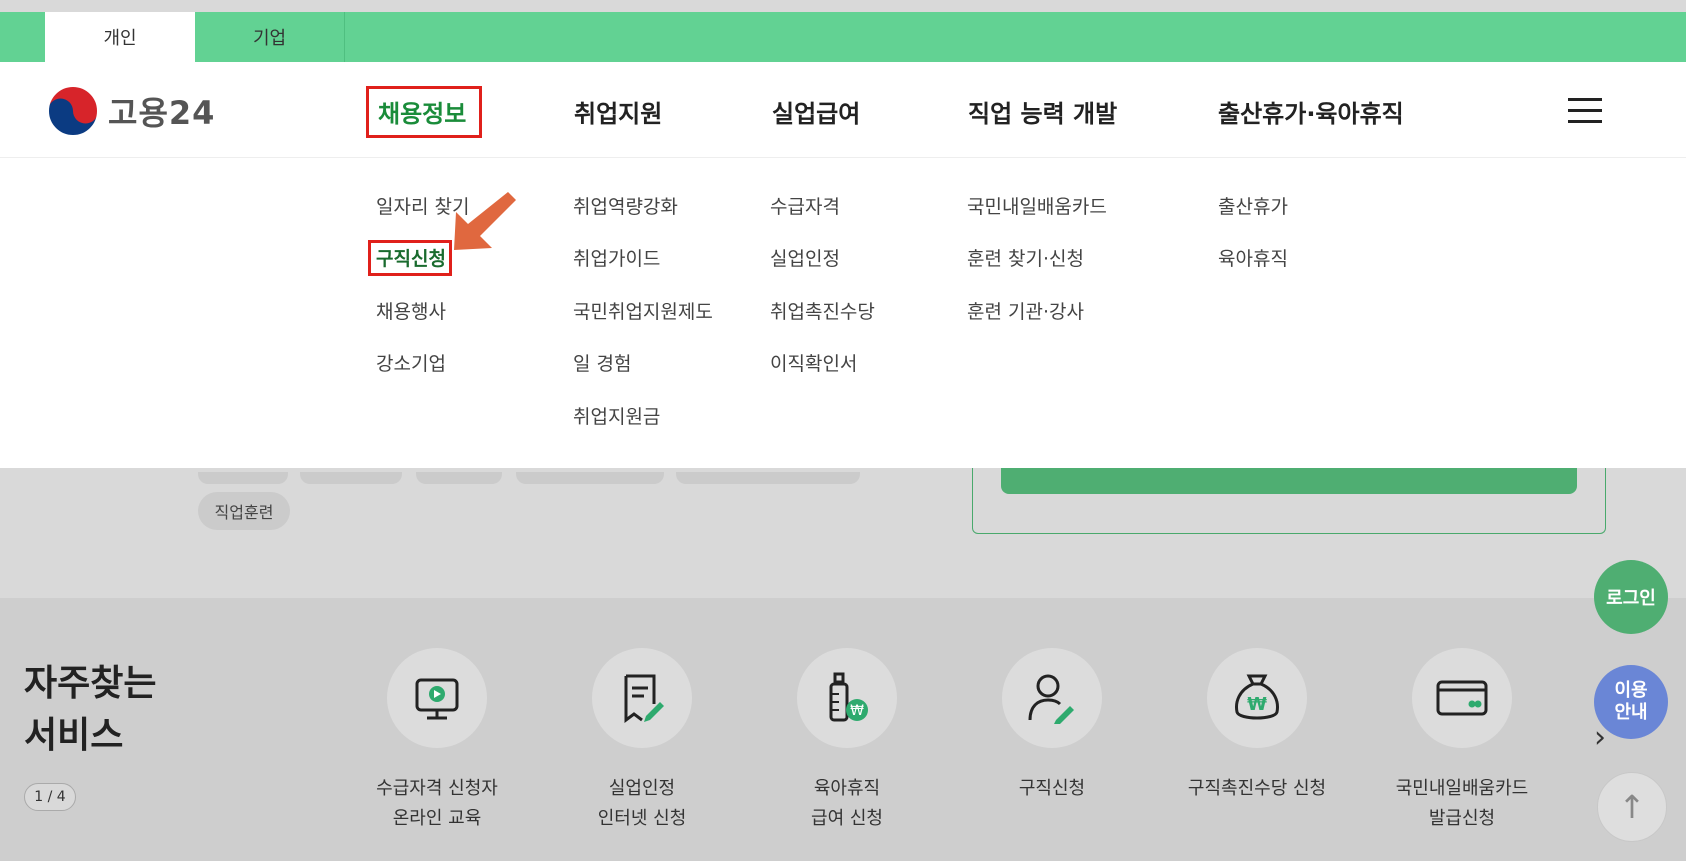 Image resolution: width=1686 pixels, height=861 pixels. What do you see at coordinates (424, 112) in the screenshot?
I see `nav-job-info-highlight-box` at bounding box center [424, 112].